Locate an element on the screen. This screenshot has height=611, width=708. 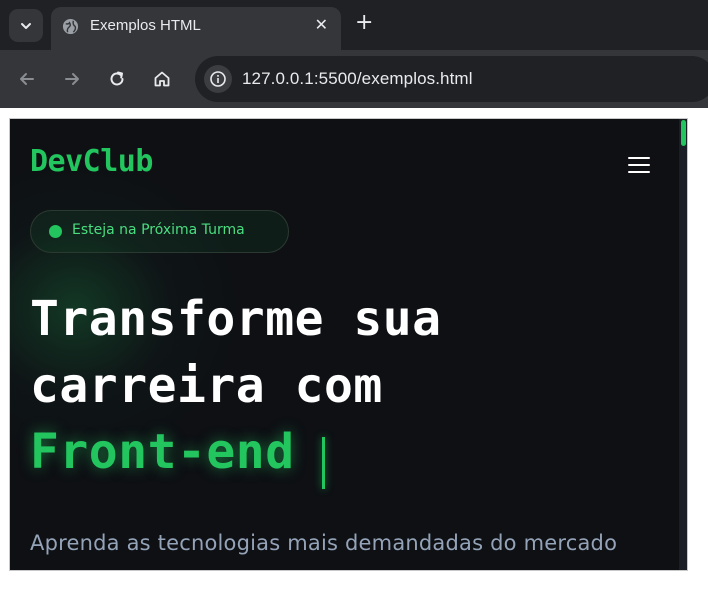
url-path: :5500/exemplos.html is located at coordinates (393, 78).